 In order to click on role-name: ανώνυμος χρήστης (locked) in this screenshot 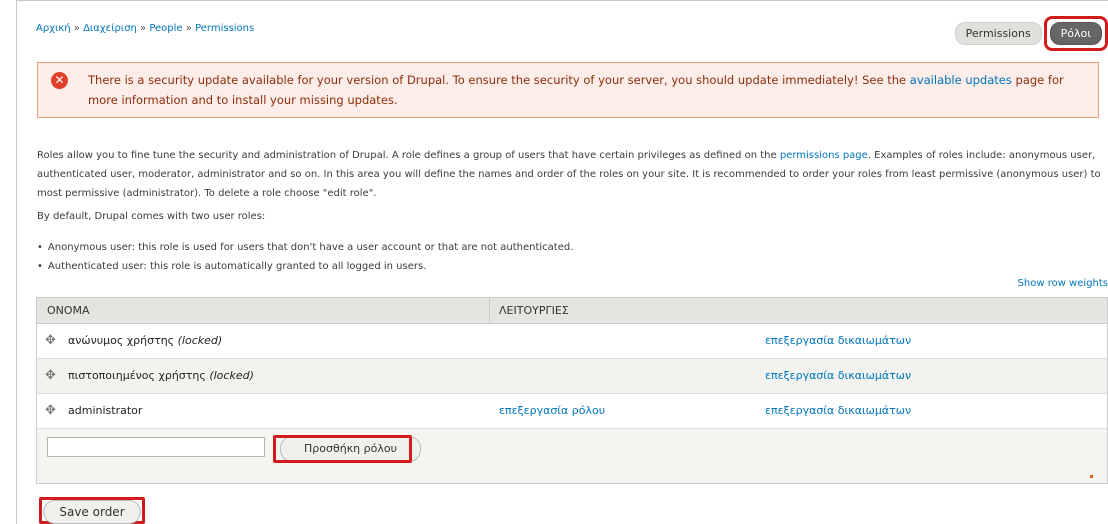, I will do `click(145, 340)`.